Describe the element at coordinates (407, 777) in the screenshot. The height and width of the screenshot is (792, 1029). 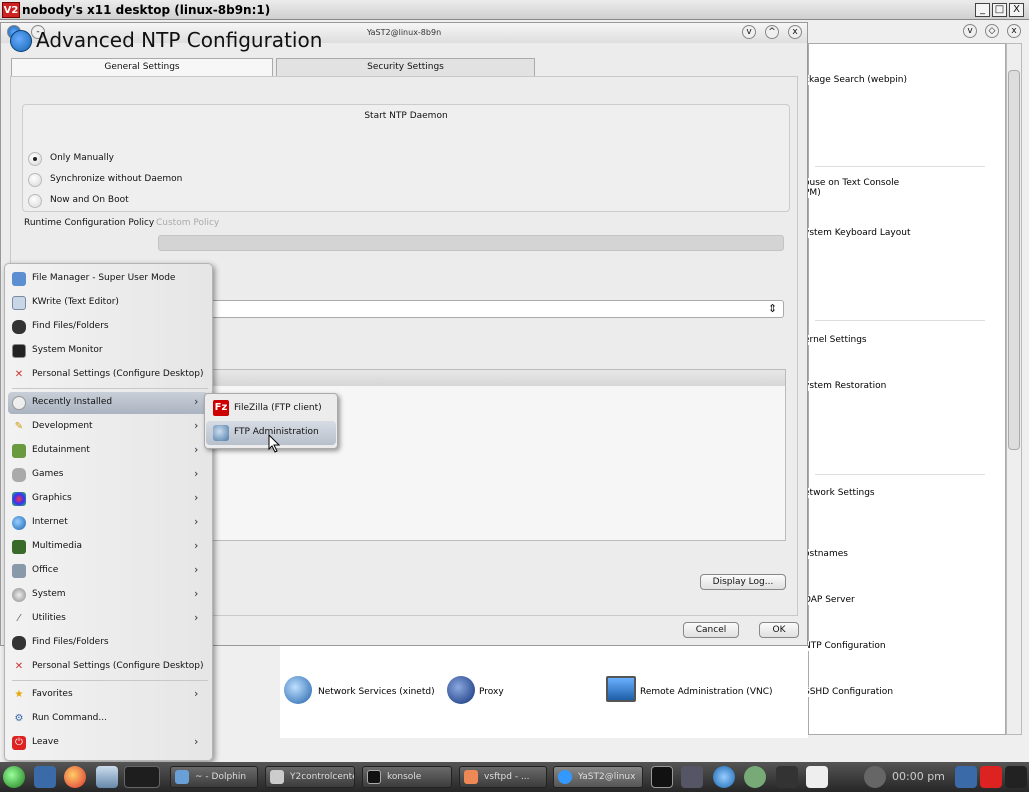
I see `task-konsole: konsole` at that location.